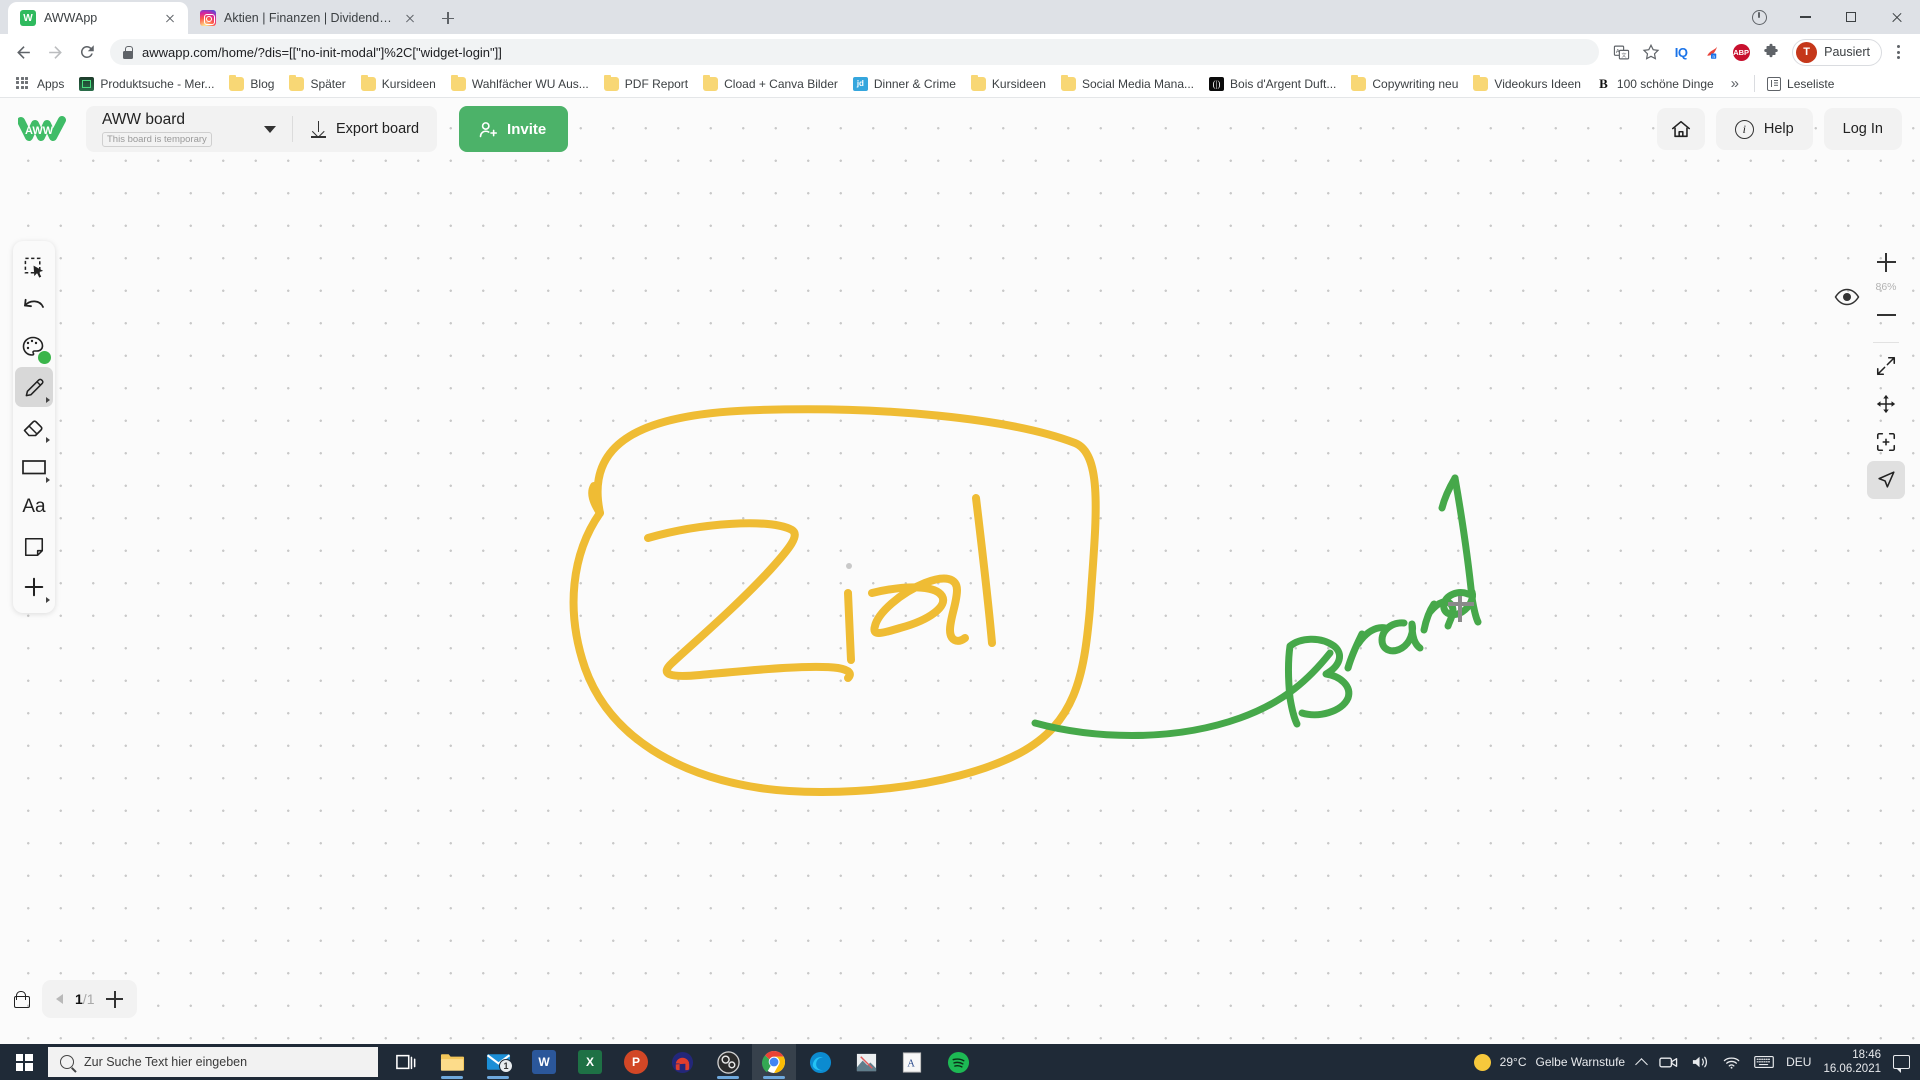 The width and height of the screenshot is (1920, 1080). Describe the element at coordinates (1805, 17) in the screenshot. I see `minimize-button` at that location.